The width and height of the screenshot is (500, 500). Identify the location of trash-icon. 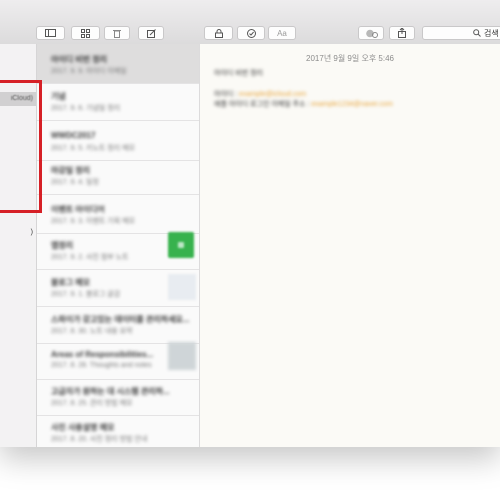
(117, 33).